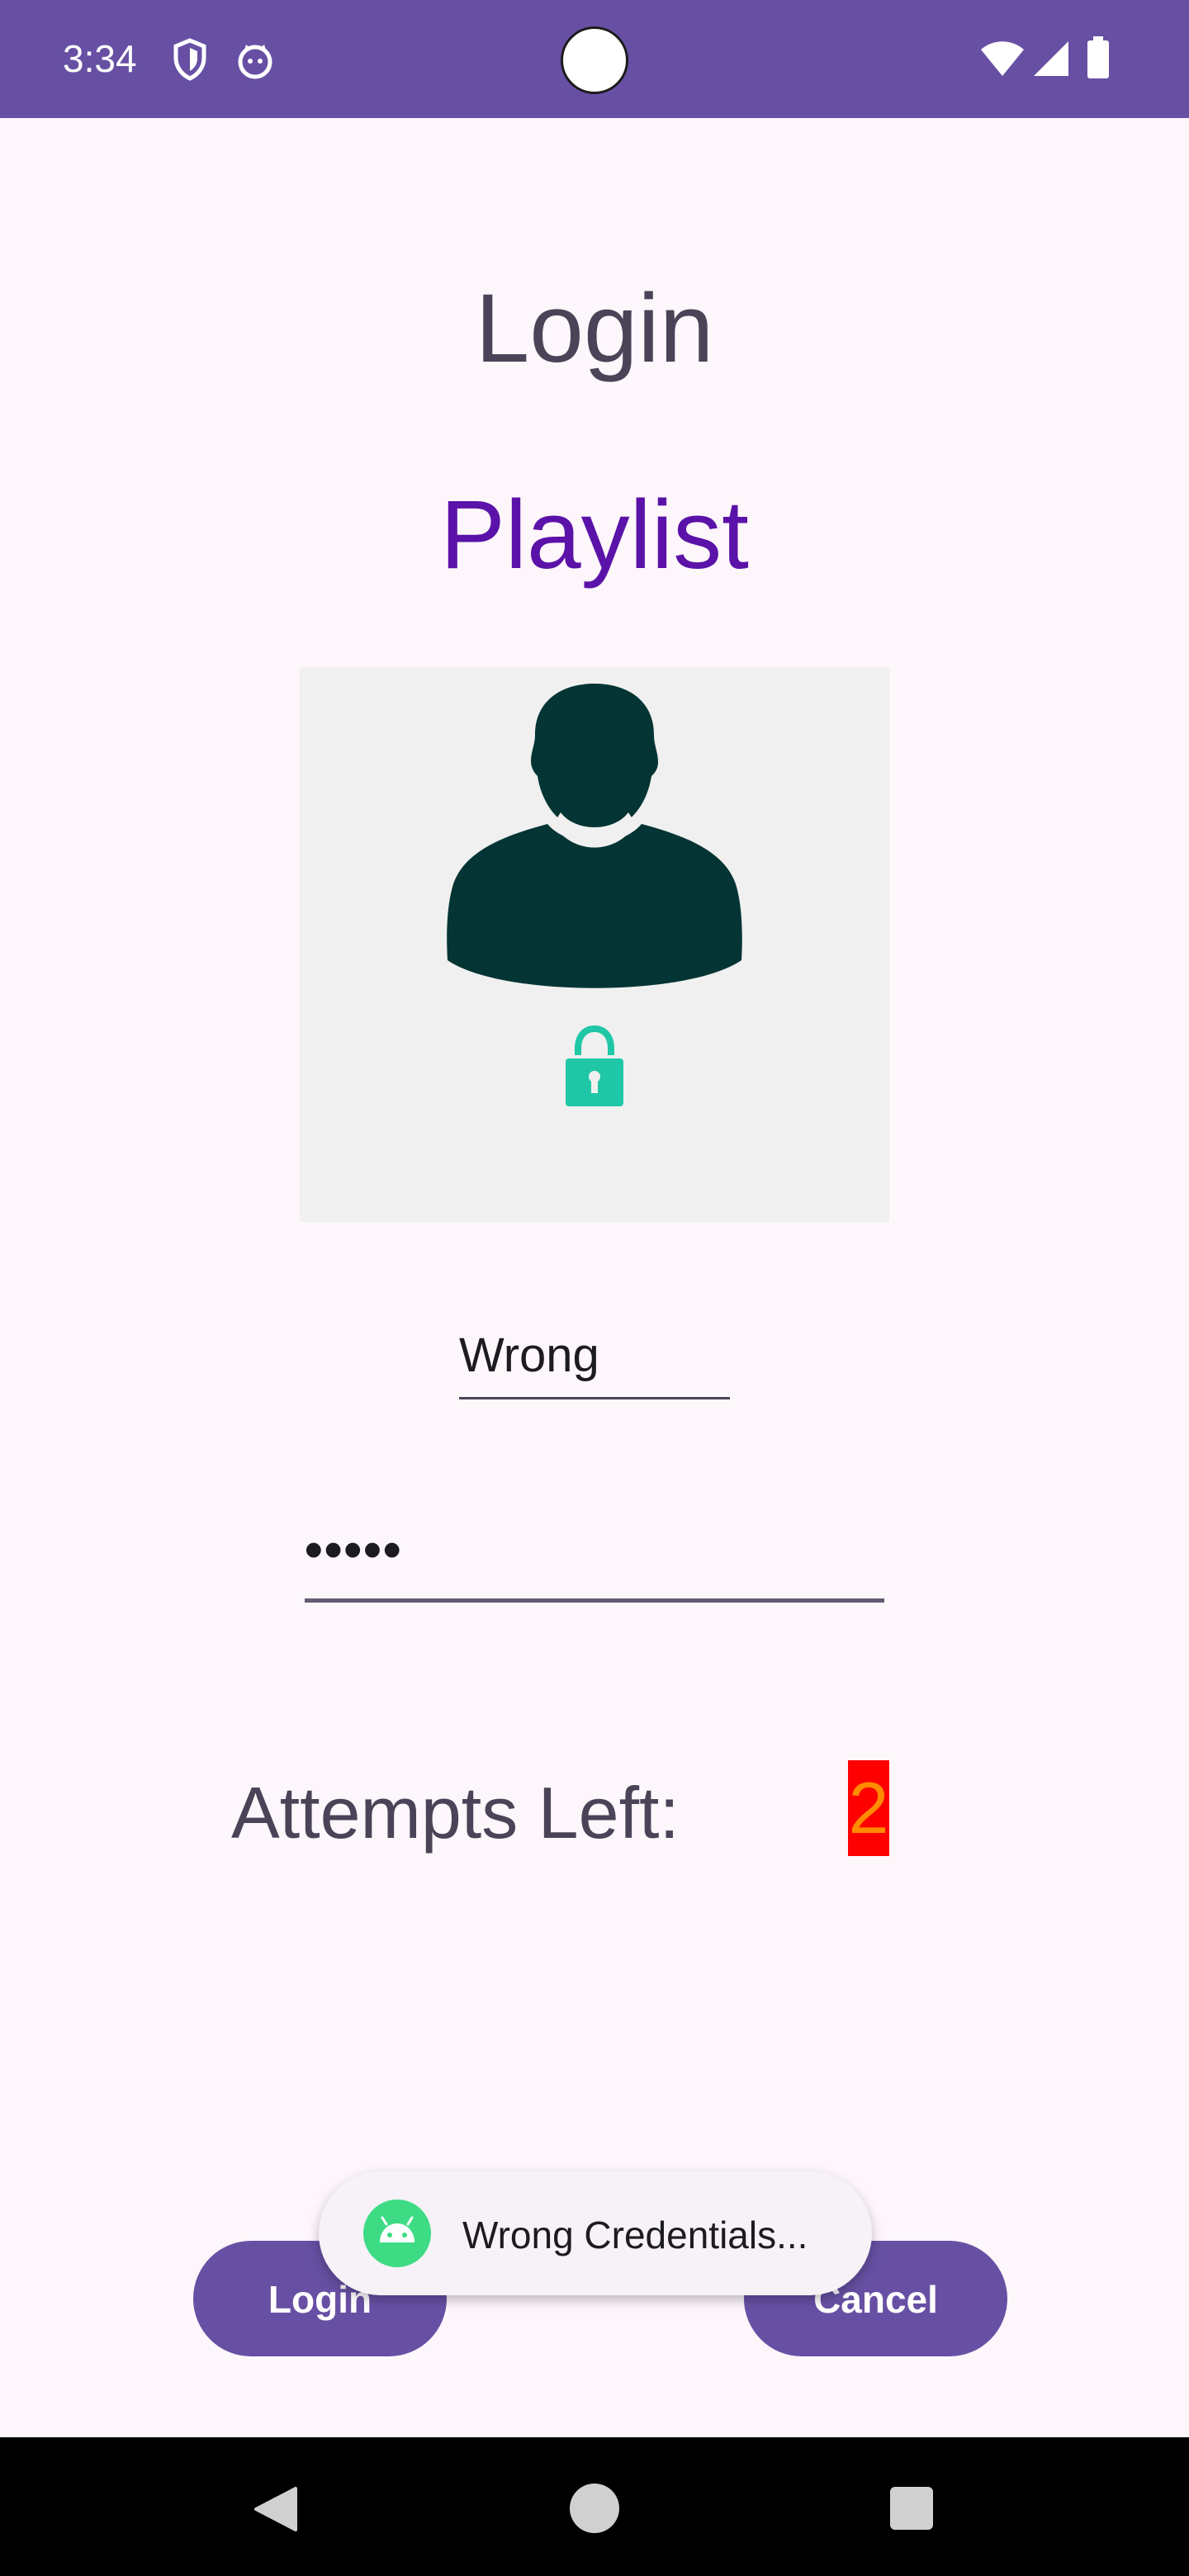 The image size is (1189, 2576). Describe the element at coordinates (275, 2509) in the screenshot. I see `back-icon` at that location.